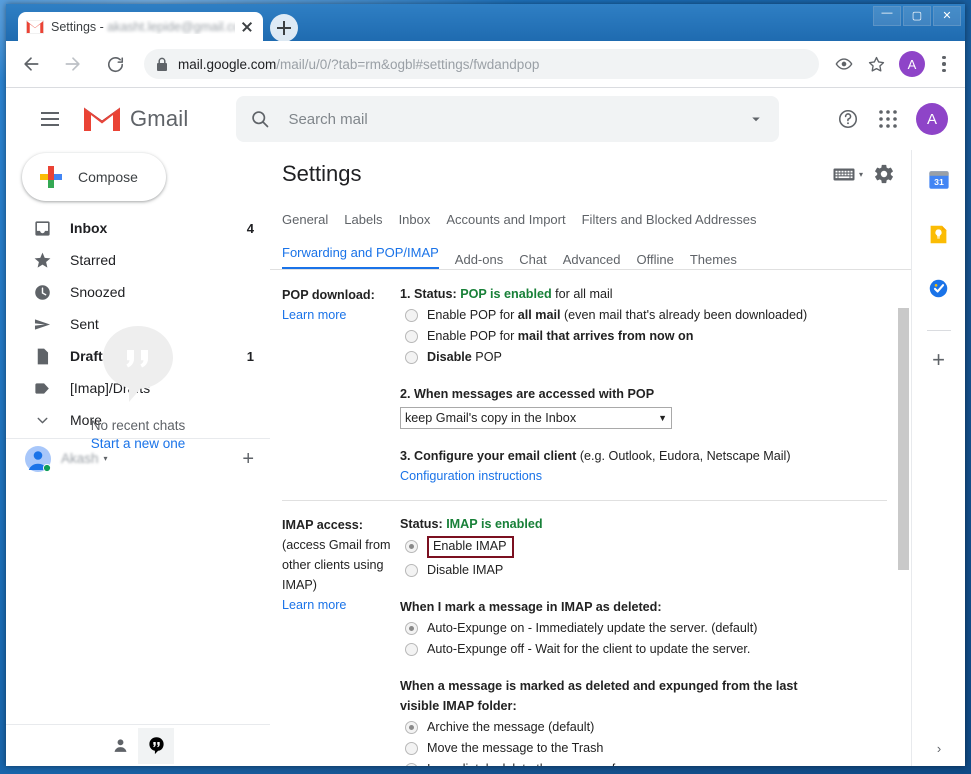  Describe the element at coordinates (411, 570) in the screenshot. I see `radio-disable-imap` at that location.